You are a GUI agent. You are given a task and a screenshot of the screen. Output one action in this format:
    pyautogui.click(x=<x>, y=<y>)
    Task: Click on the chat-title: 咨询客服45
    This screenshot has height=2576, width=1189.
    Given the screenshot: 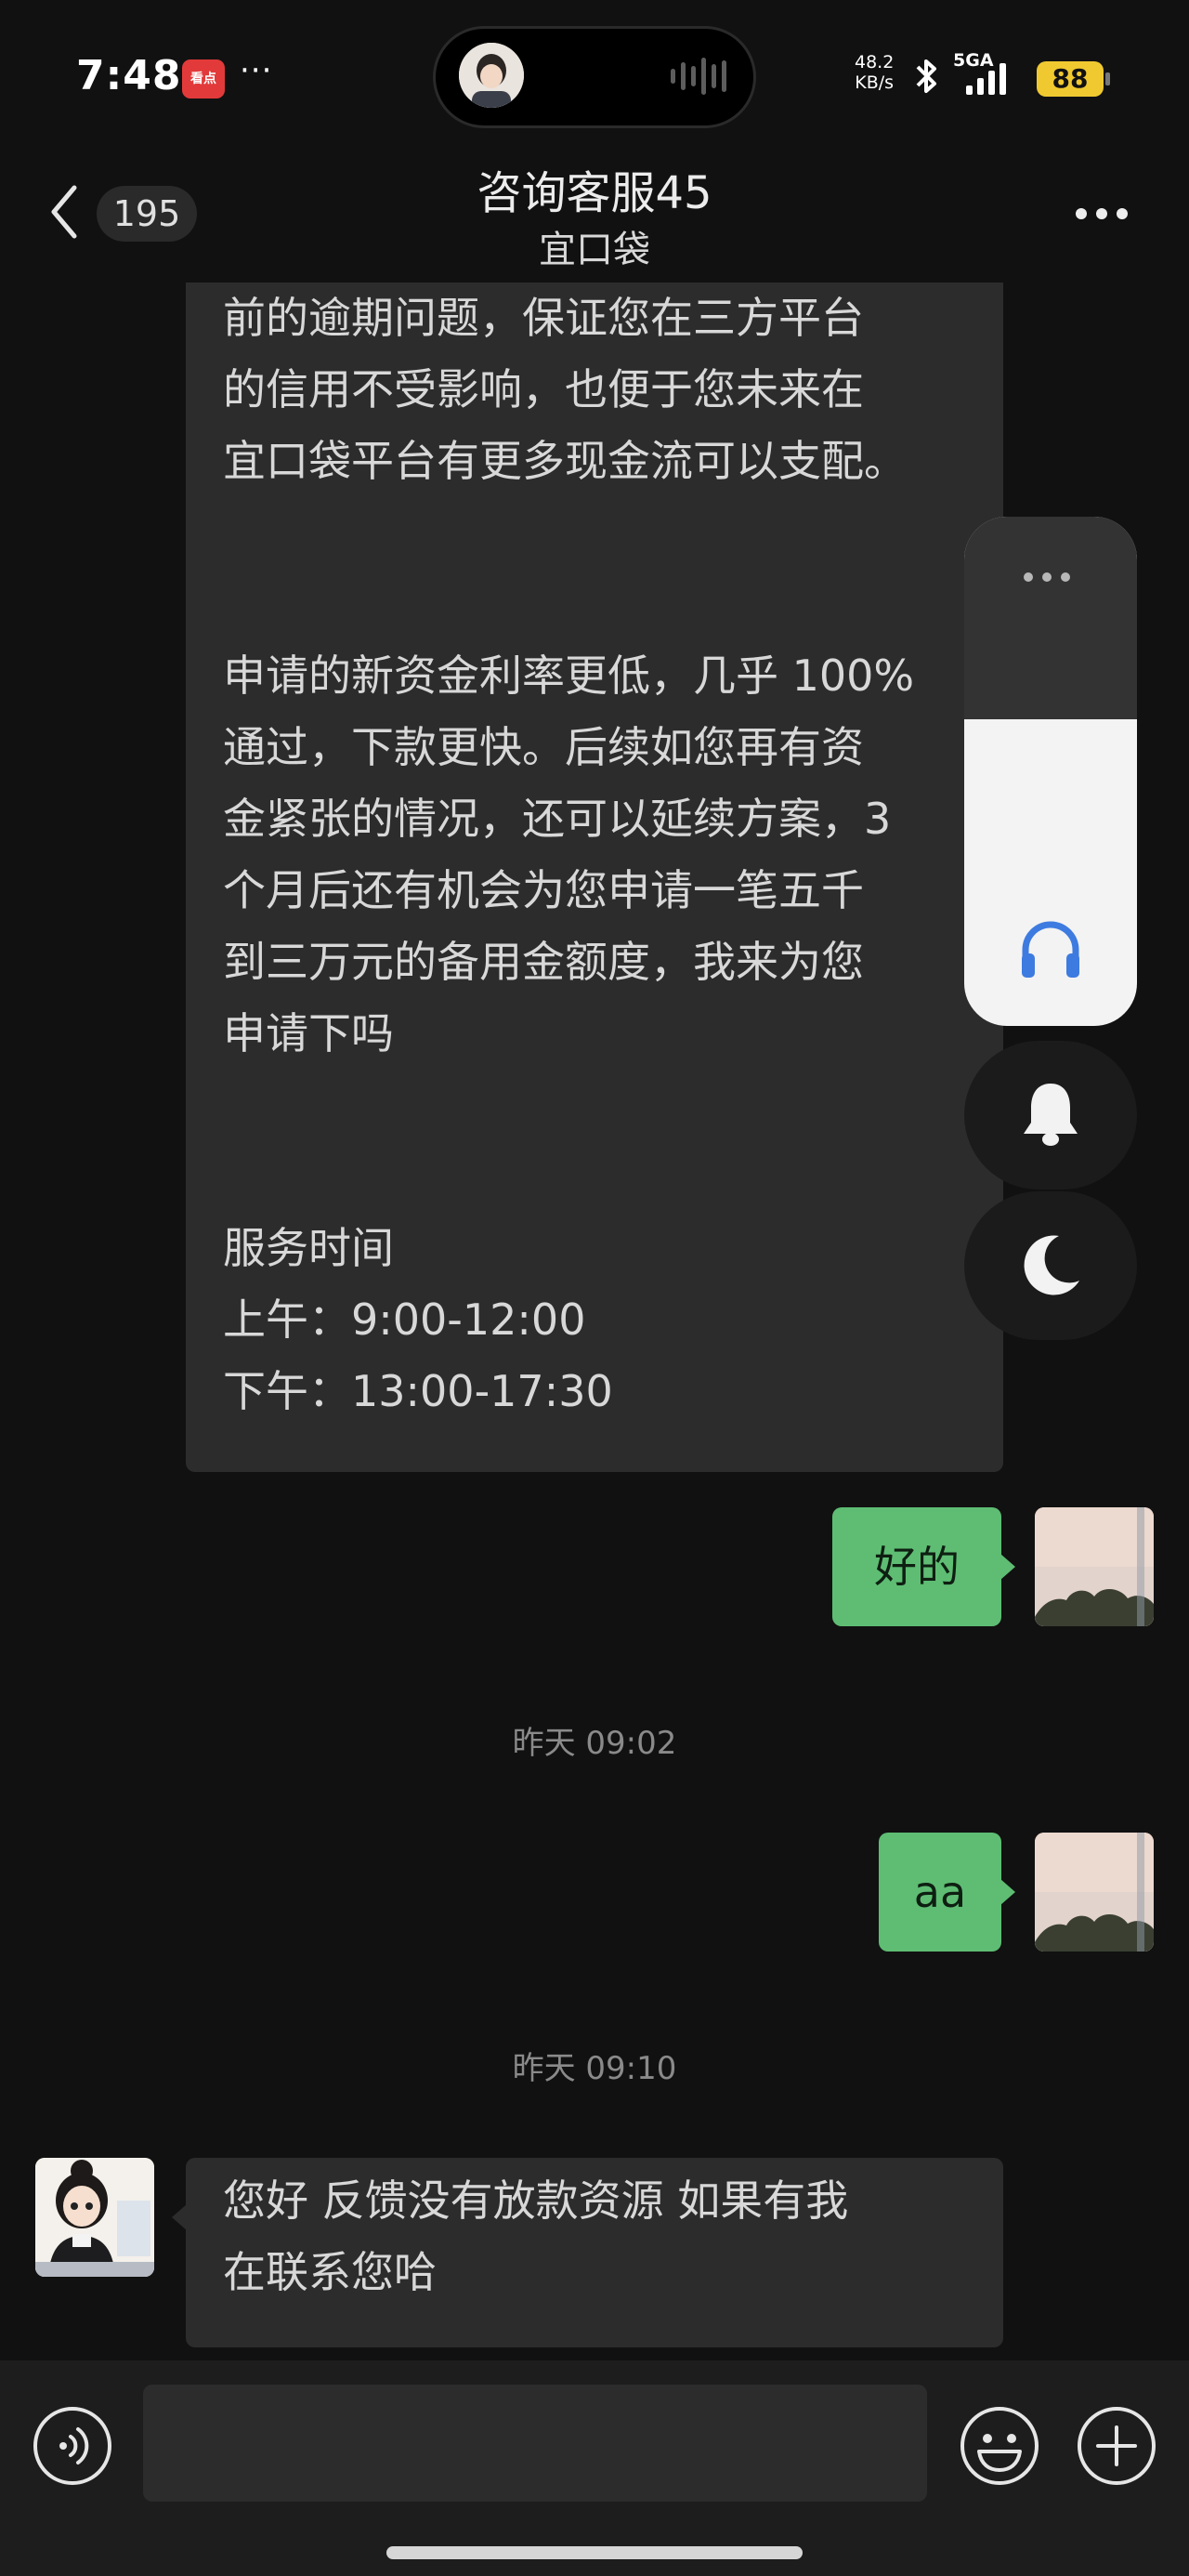 What is the action you would take?
    pyautogui.click(x=594, y=193)
    